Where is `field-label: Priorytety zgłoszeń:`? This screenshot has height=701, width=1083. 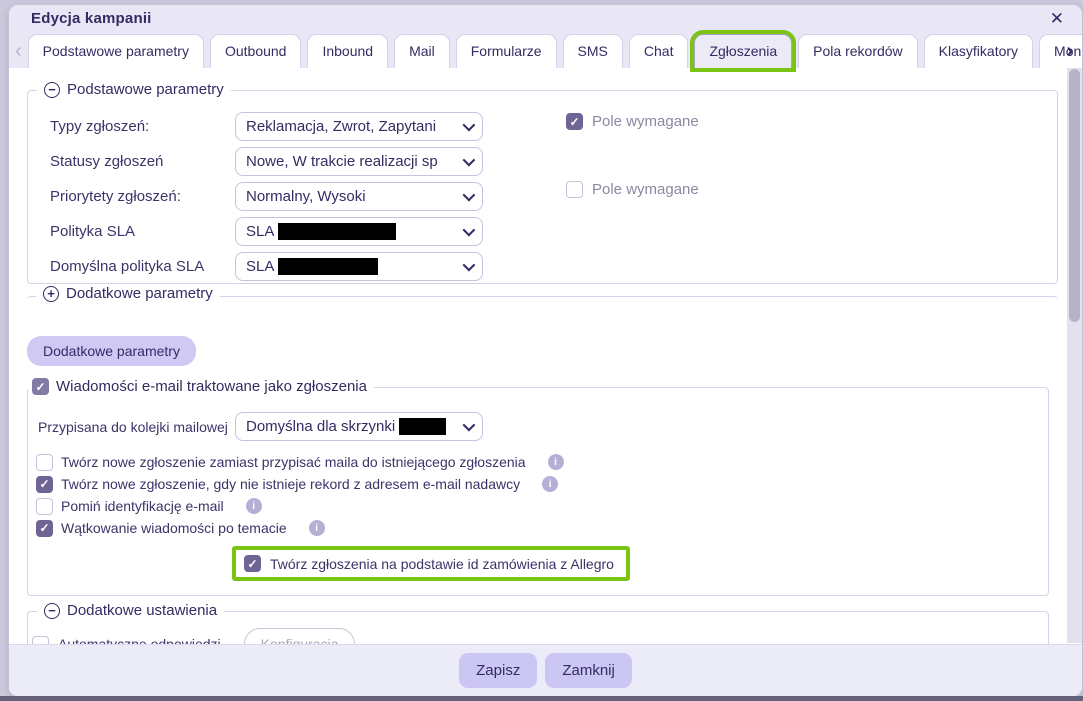
field-label: Priorytety zgłoszeń: is located at coordinates (115, 196).